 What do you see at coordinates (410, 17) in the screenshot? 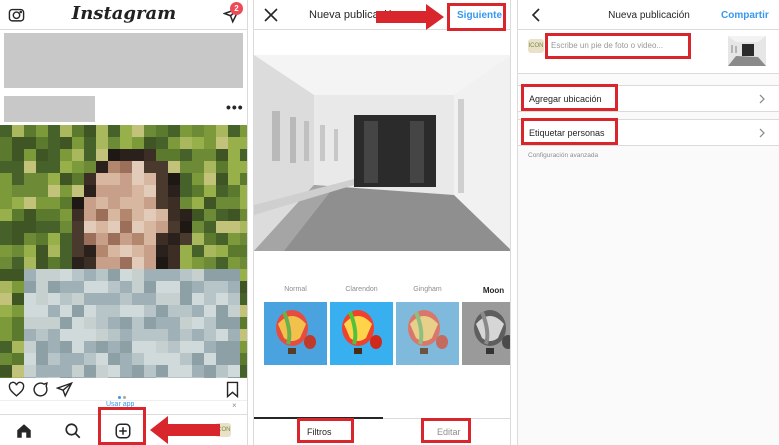
I see `arrow-icon` at bounding box center [410, 17].